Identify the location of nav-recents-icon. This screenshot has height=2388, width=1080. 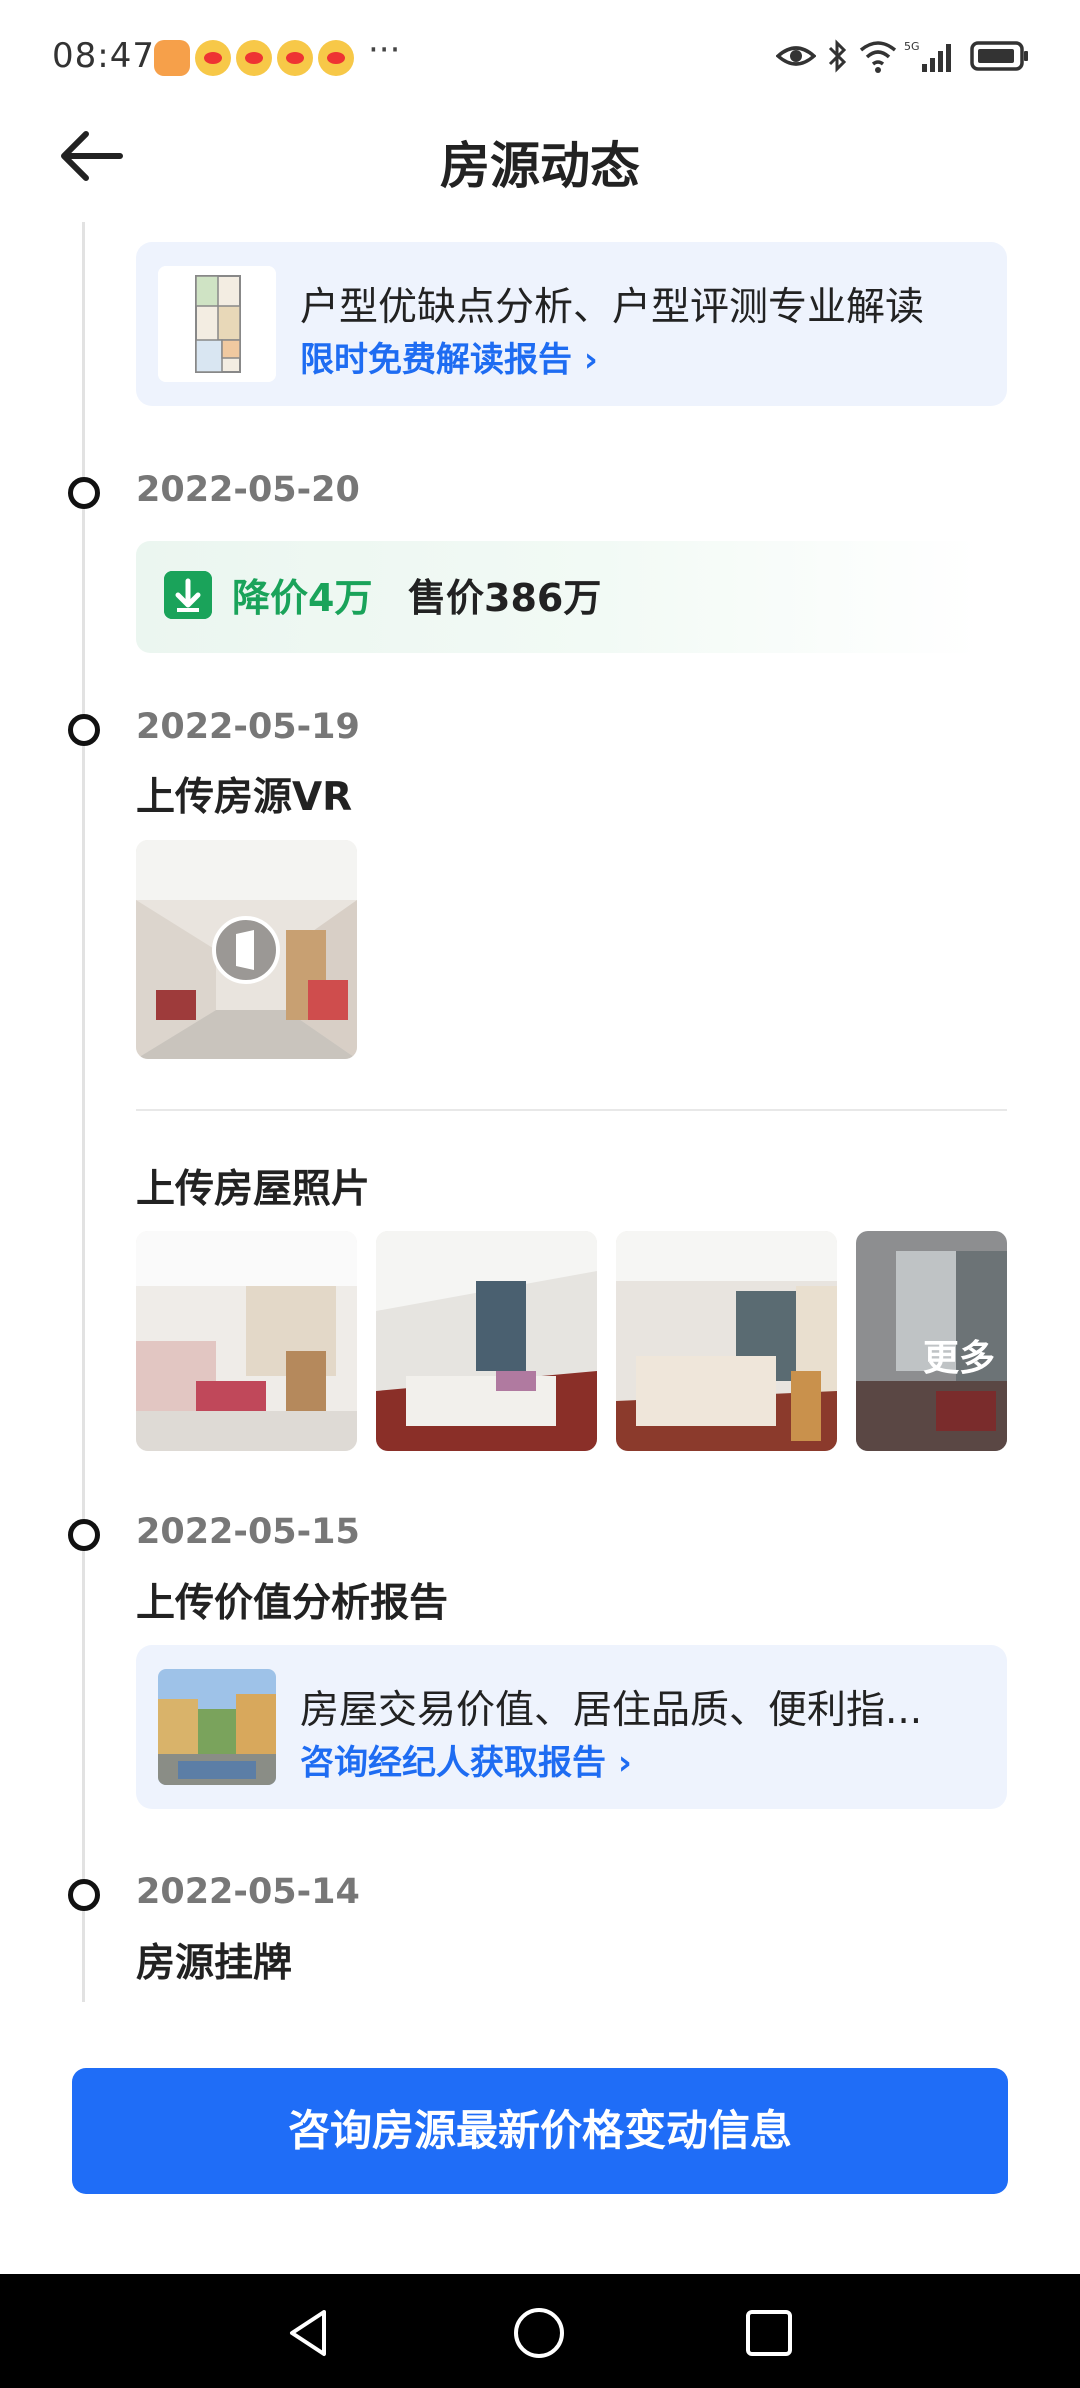
(769, 2333).